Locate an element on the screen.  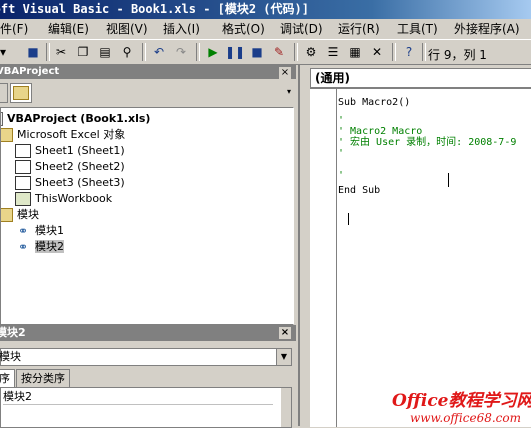
watermark-logo: Office教程学习网 www.office68.com is located at coordinates (461, 405).